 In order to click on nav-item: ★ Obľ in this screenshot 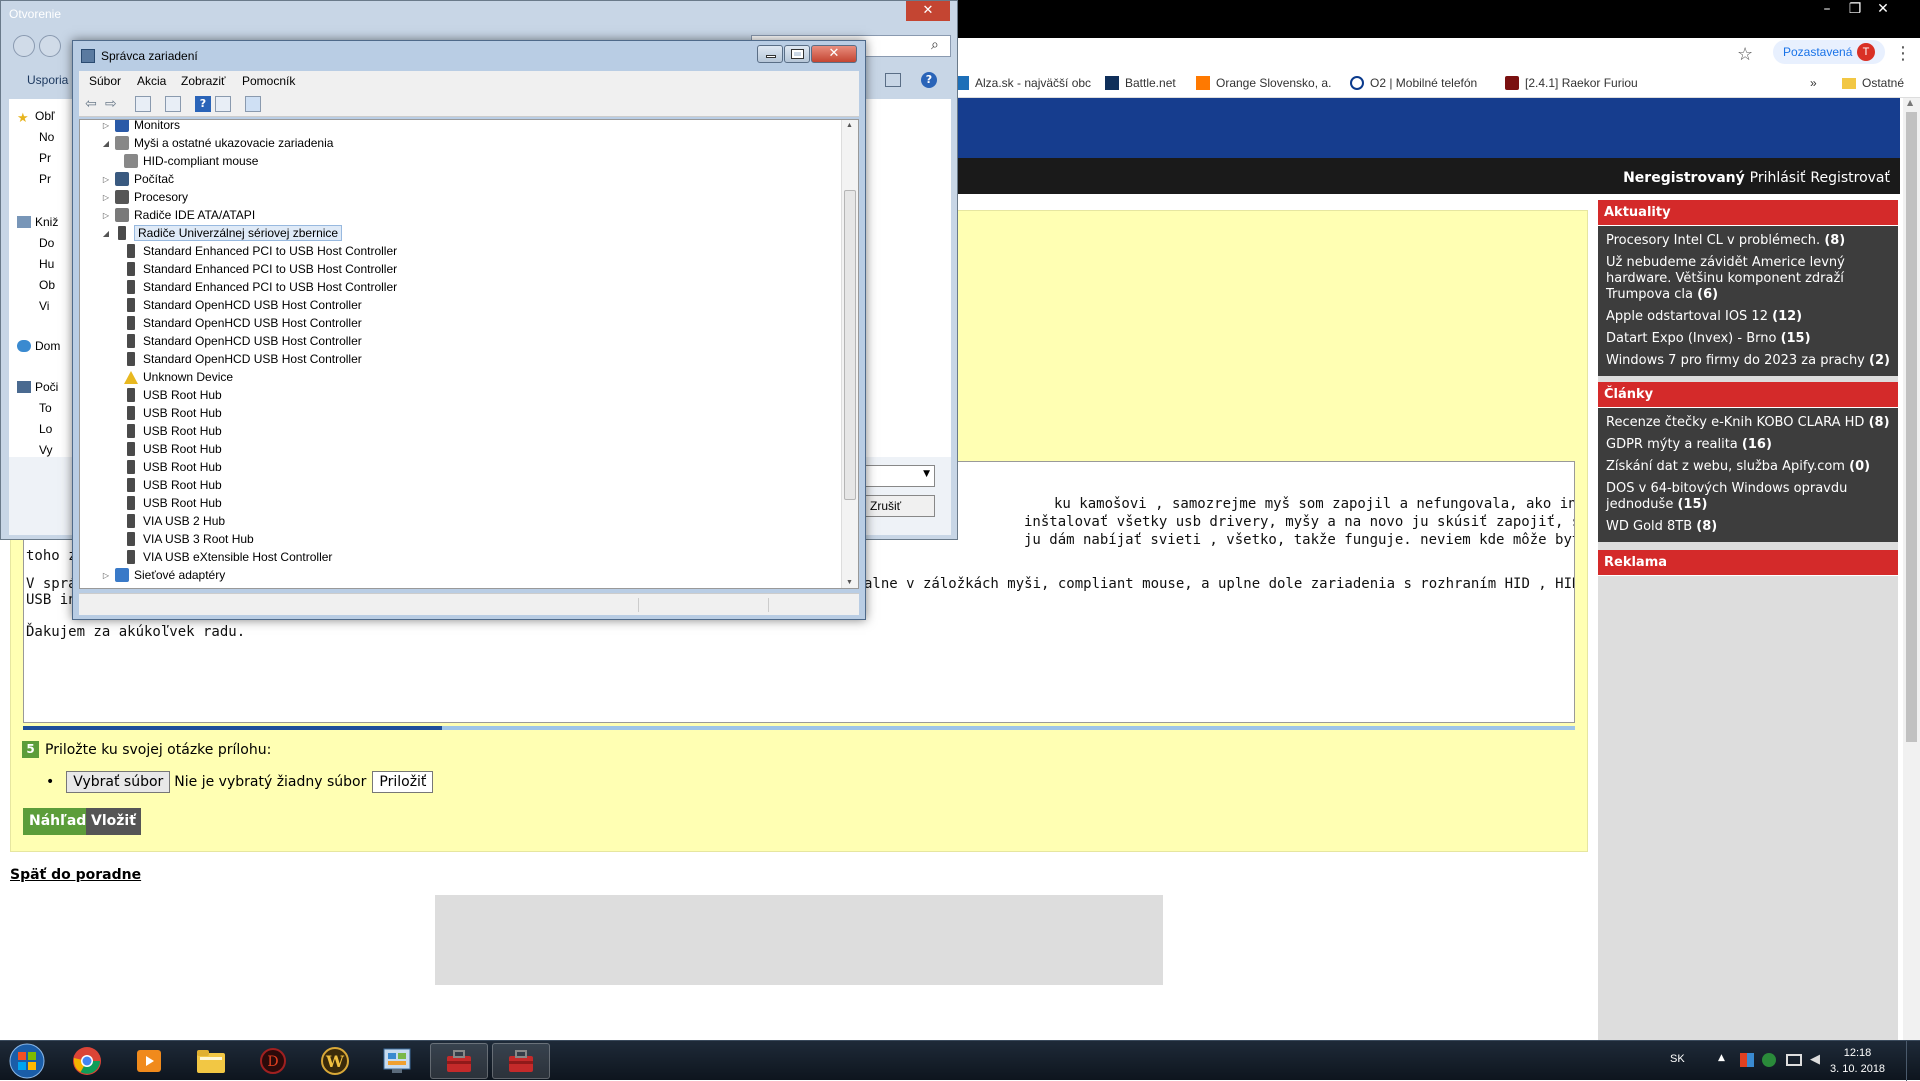, I will do `click(36, 117)`.